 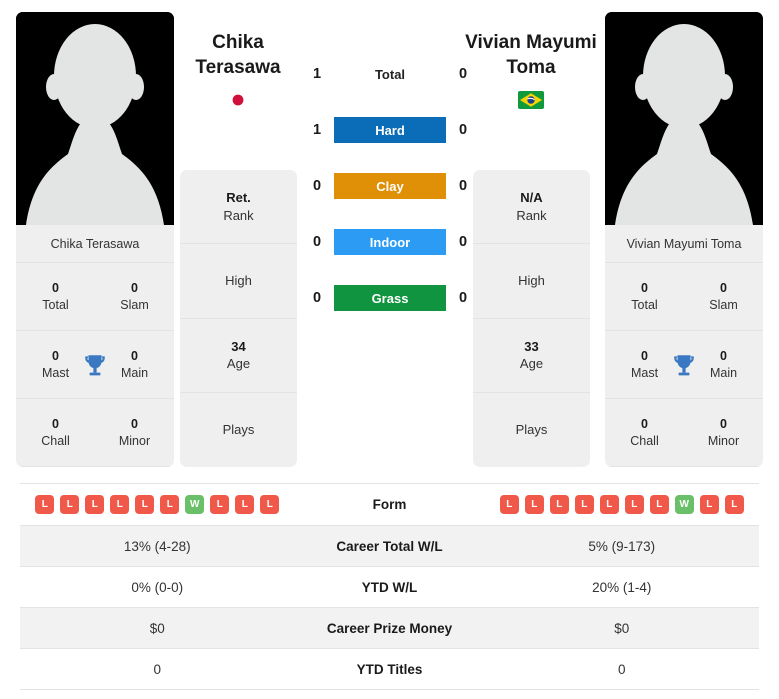 What do you see at coordinates (157, 628) in the screenshot?
I see `stat-value-left: $0` at bounding box center [157, 628].